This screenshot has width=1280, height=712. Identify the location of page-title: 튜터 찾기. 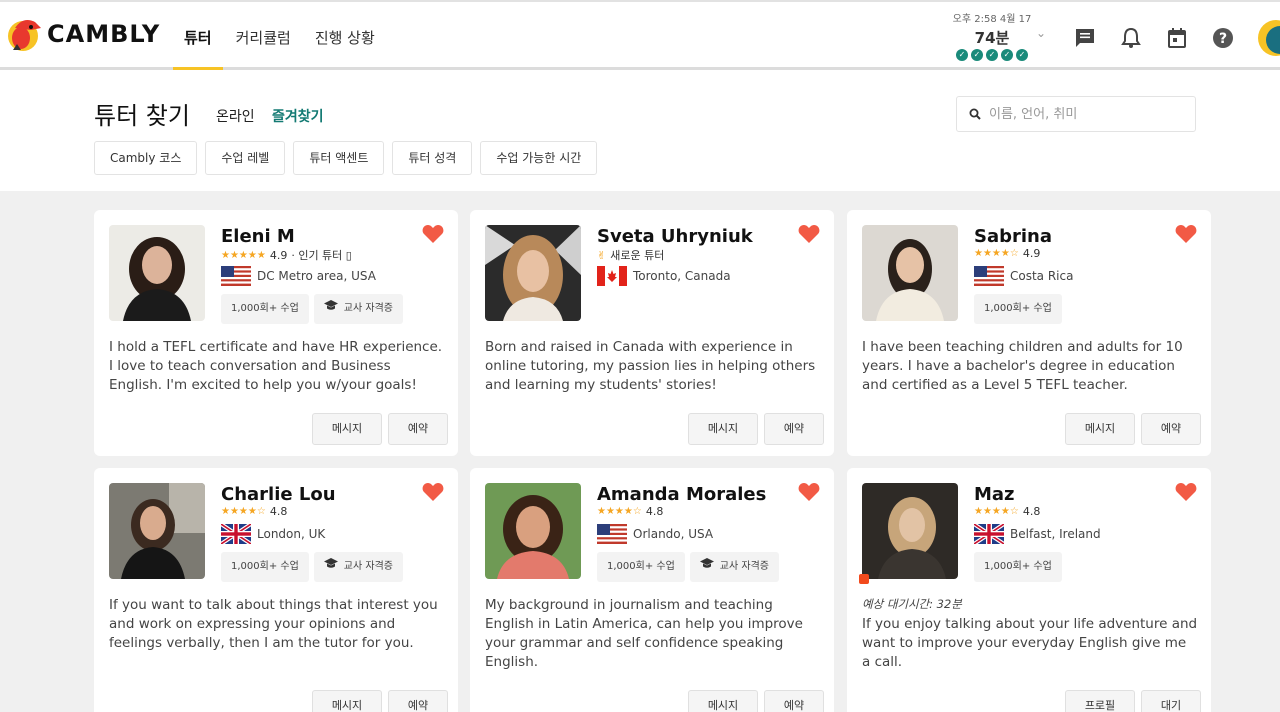
(142, 116).